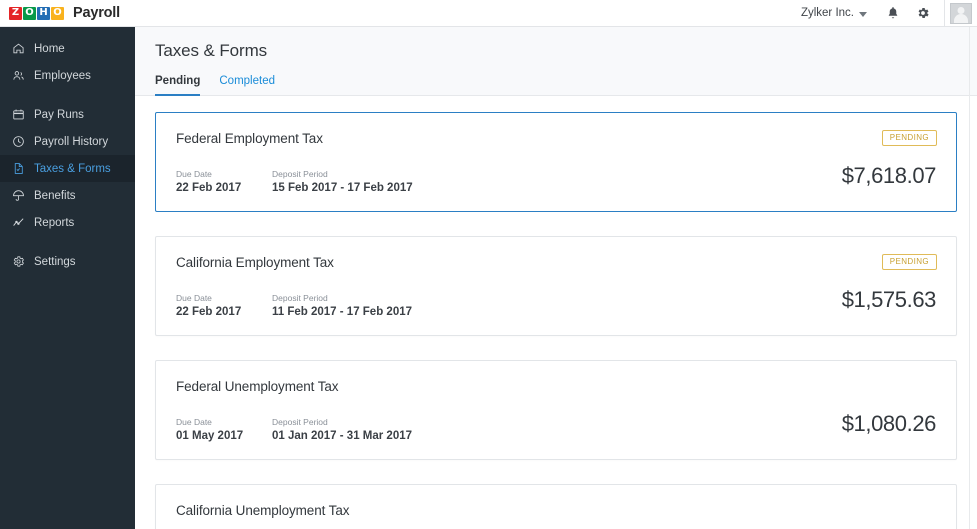 This screenshot has height=529, width=977. What do you see at coordinates (255, 262) in the screenshot?
I see `tax-card-title: California Employment Tax` at bounding box center [255, 262].